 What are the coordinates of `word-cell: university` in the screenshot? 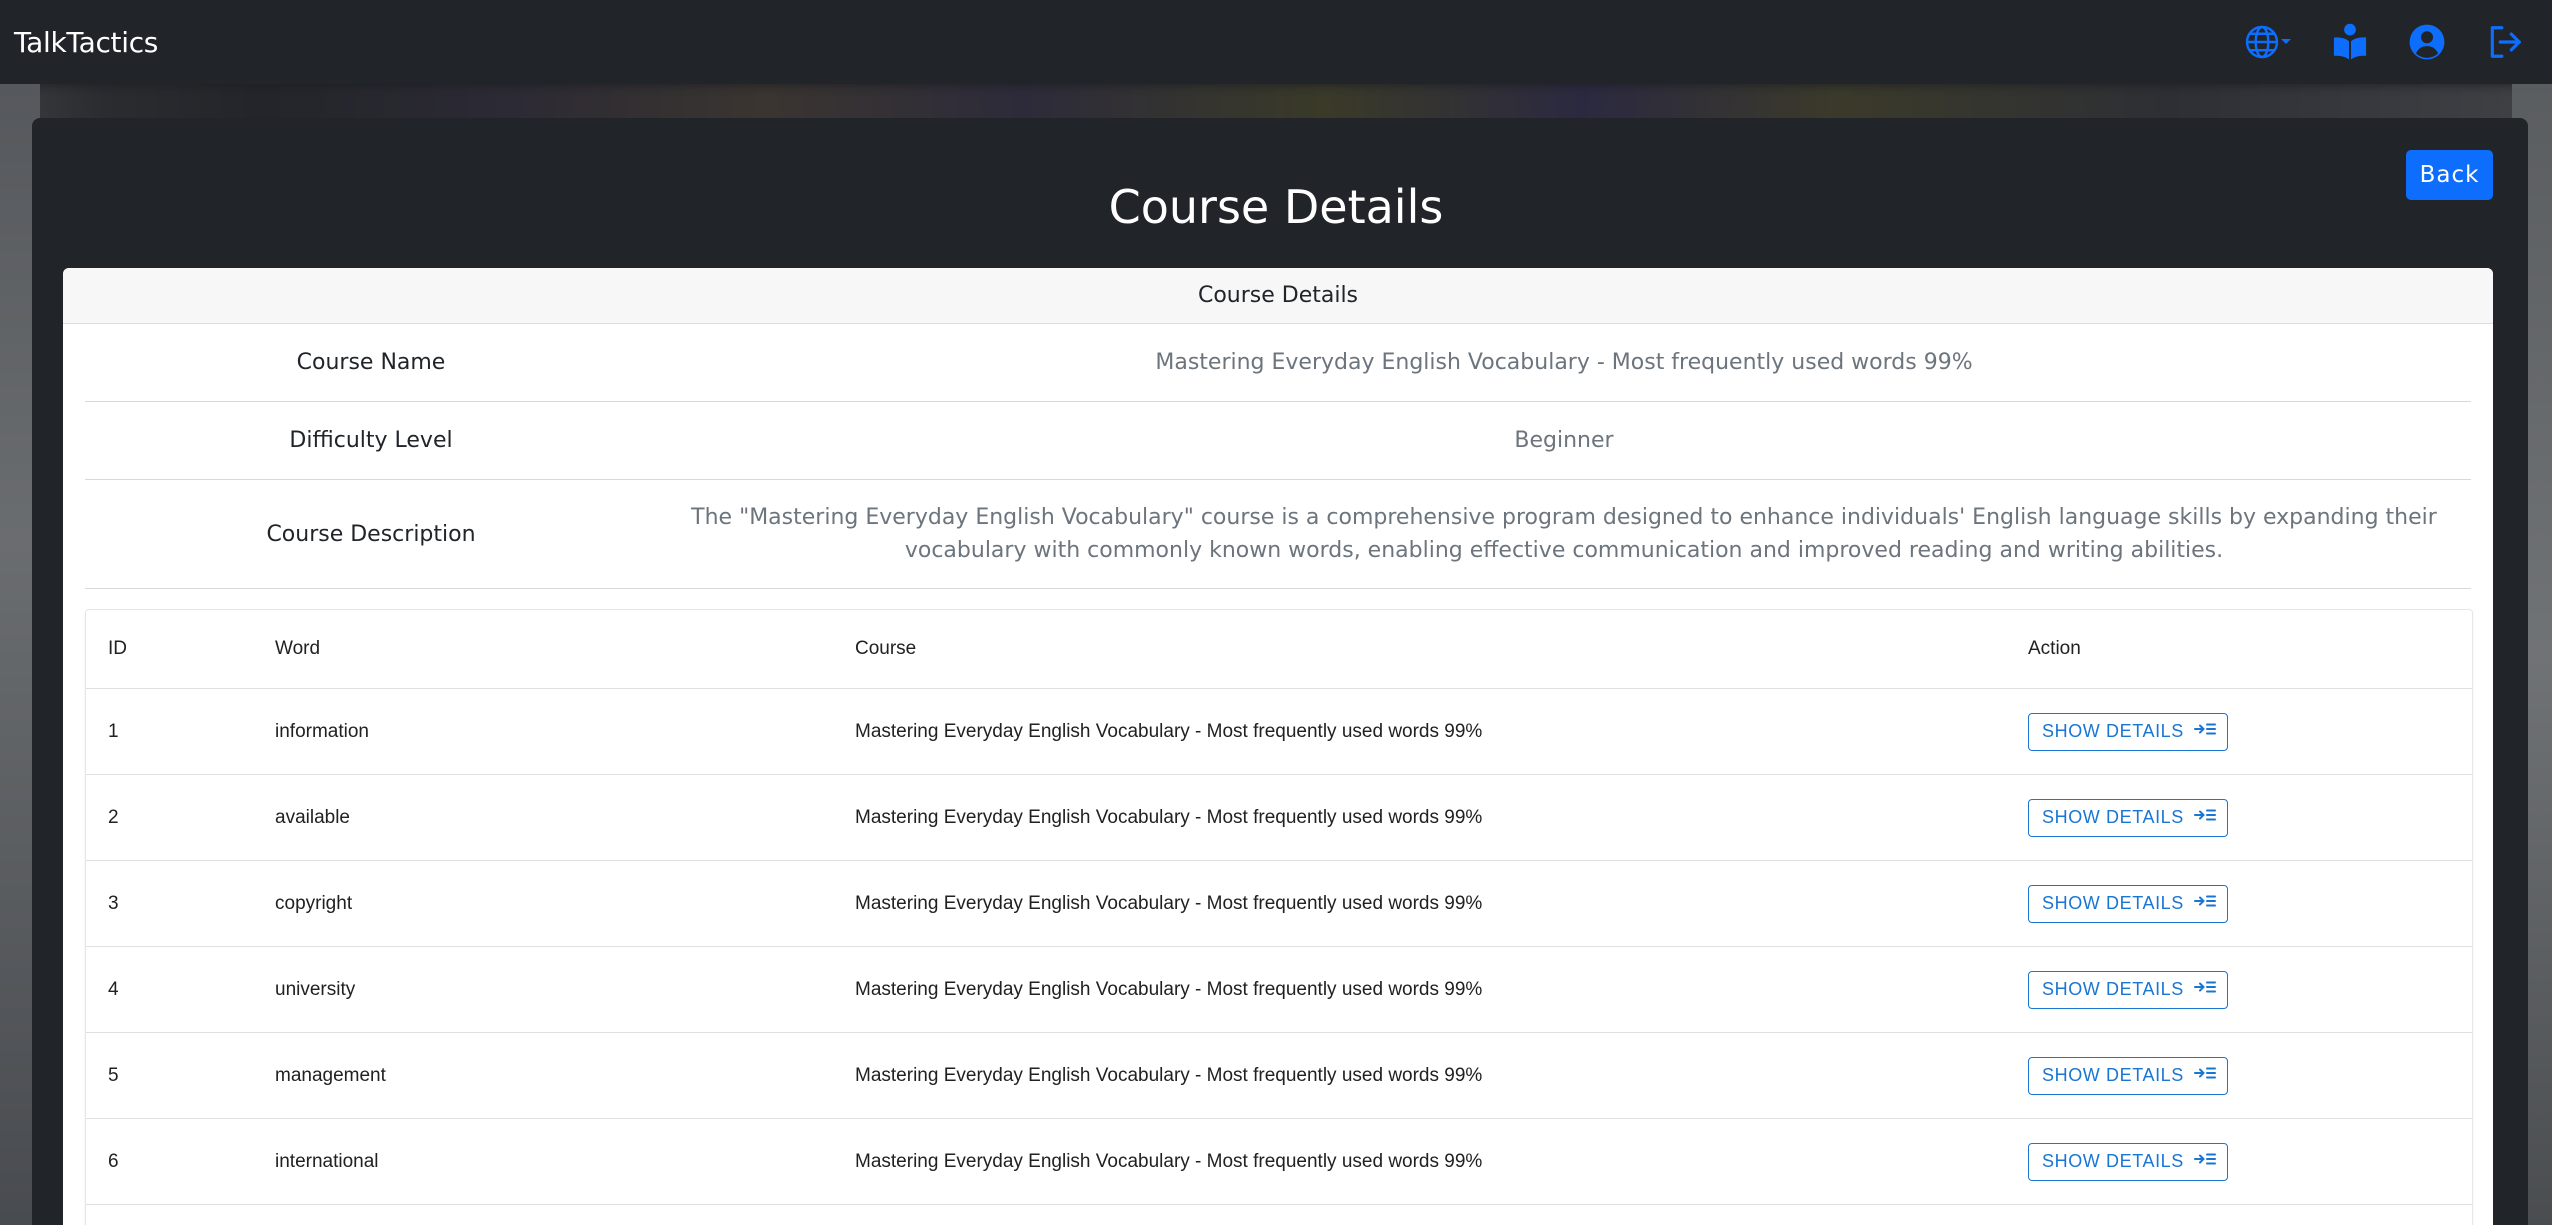 It's located at (565, 989).